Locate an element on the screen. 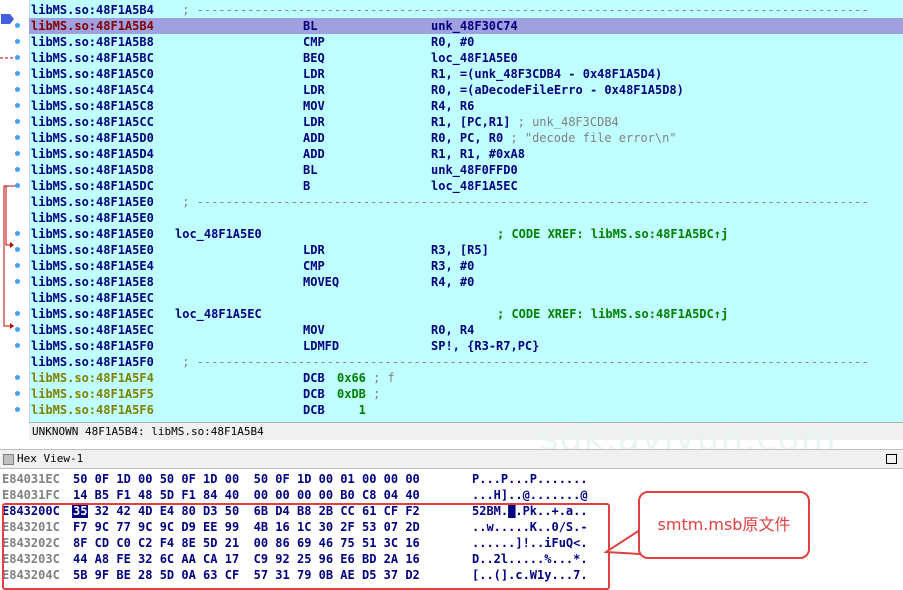 The width and height of the screenshot is (903, 590). flow-gutter is located at coordinates (15, 211).